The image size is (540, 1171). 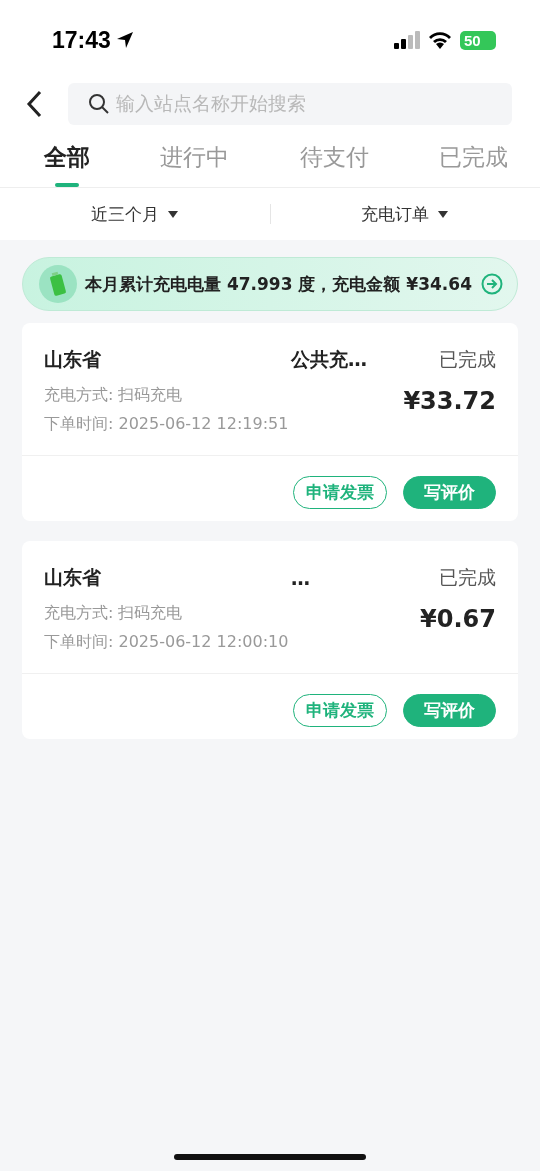 What do you see at coordinates (407, 40) in the screenshot?
I see `signal-icon` at bounding box center [407, 40].